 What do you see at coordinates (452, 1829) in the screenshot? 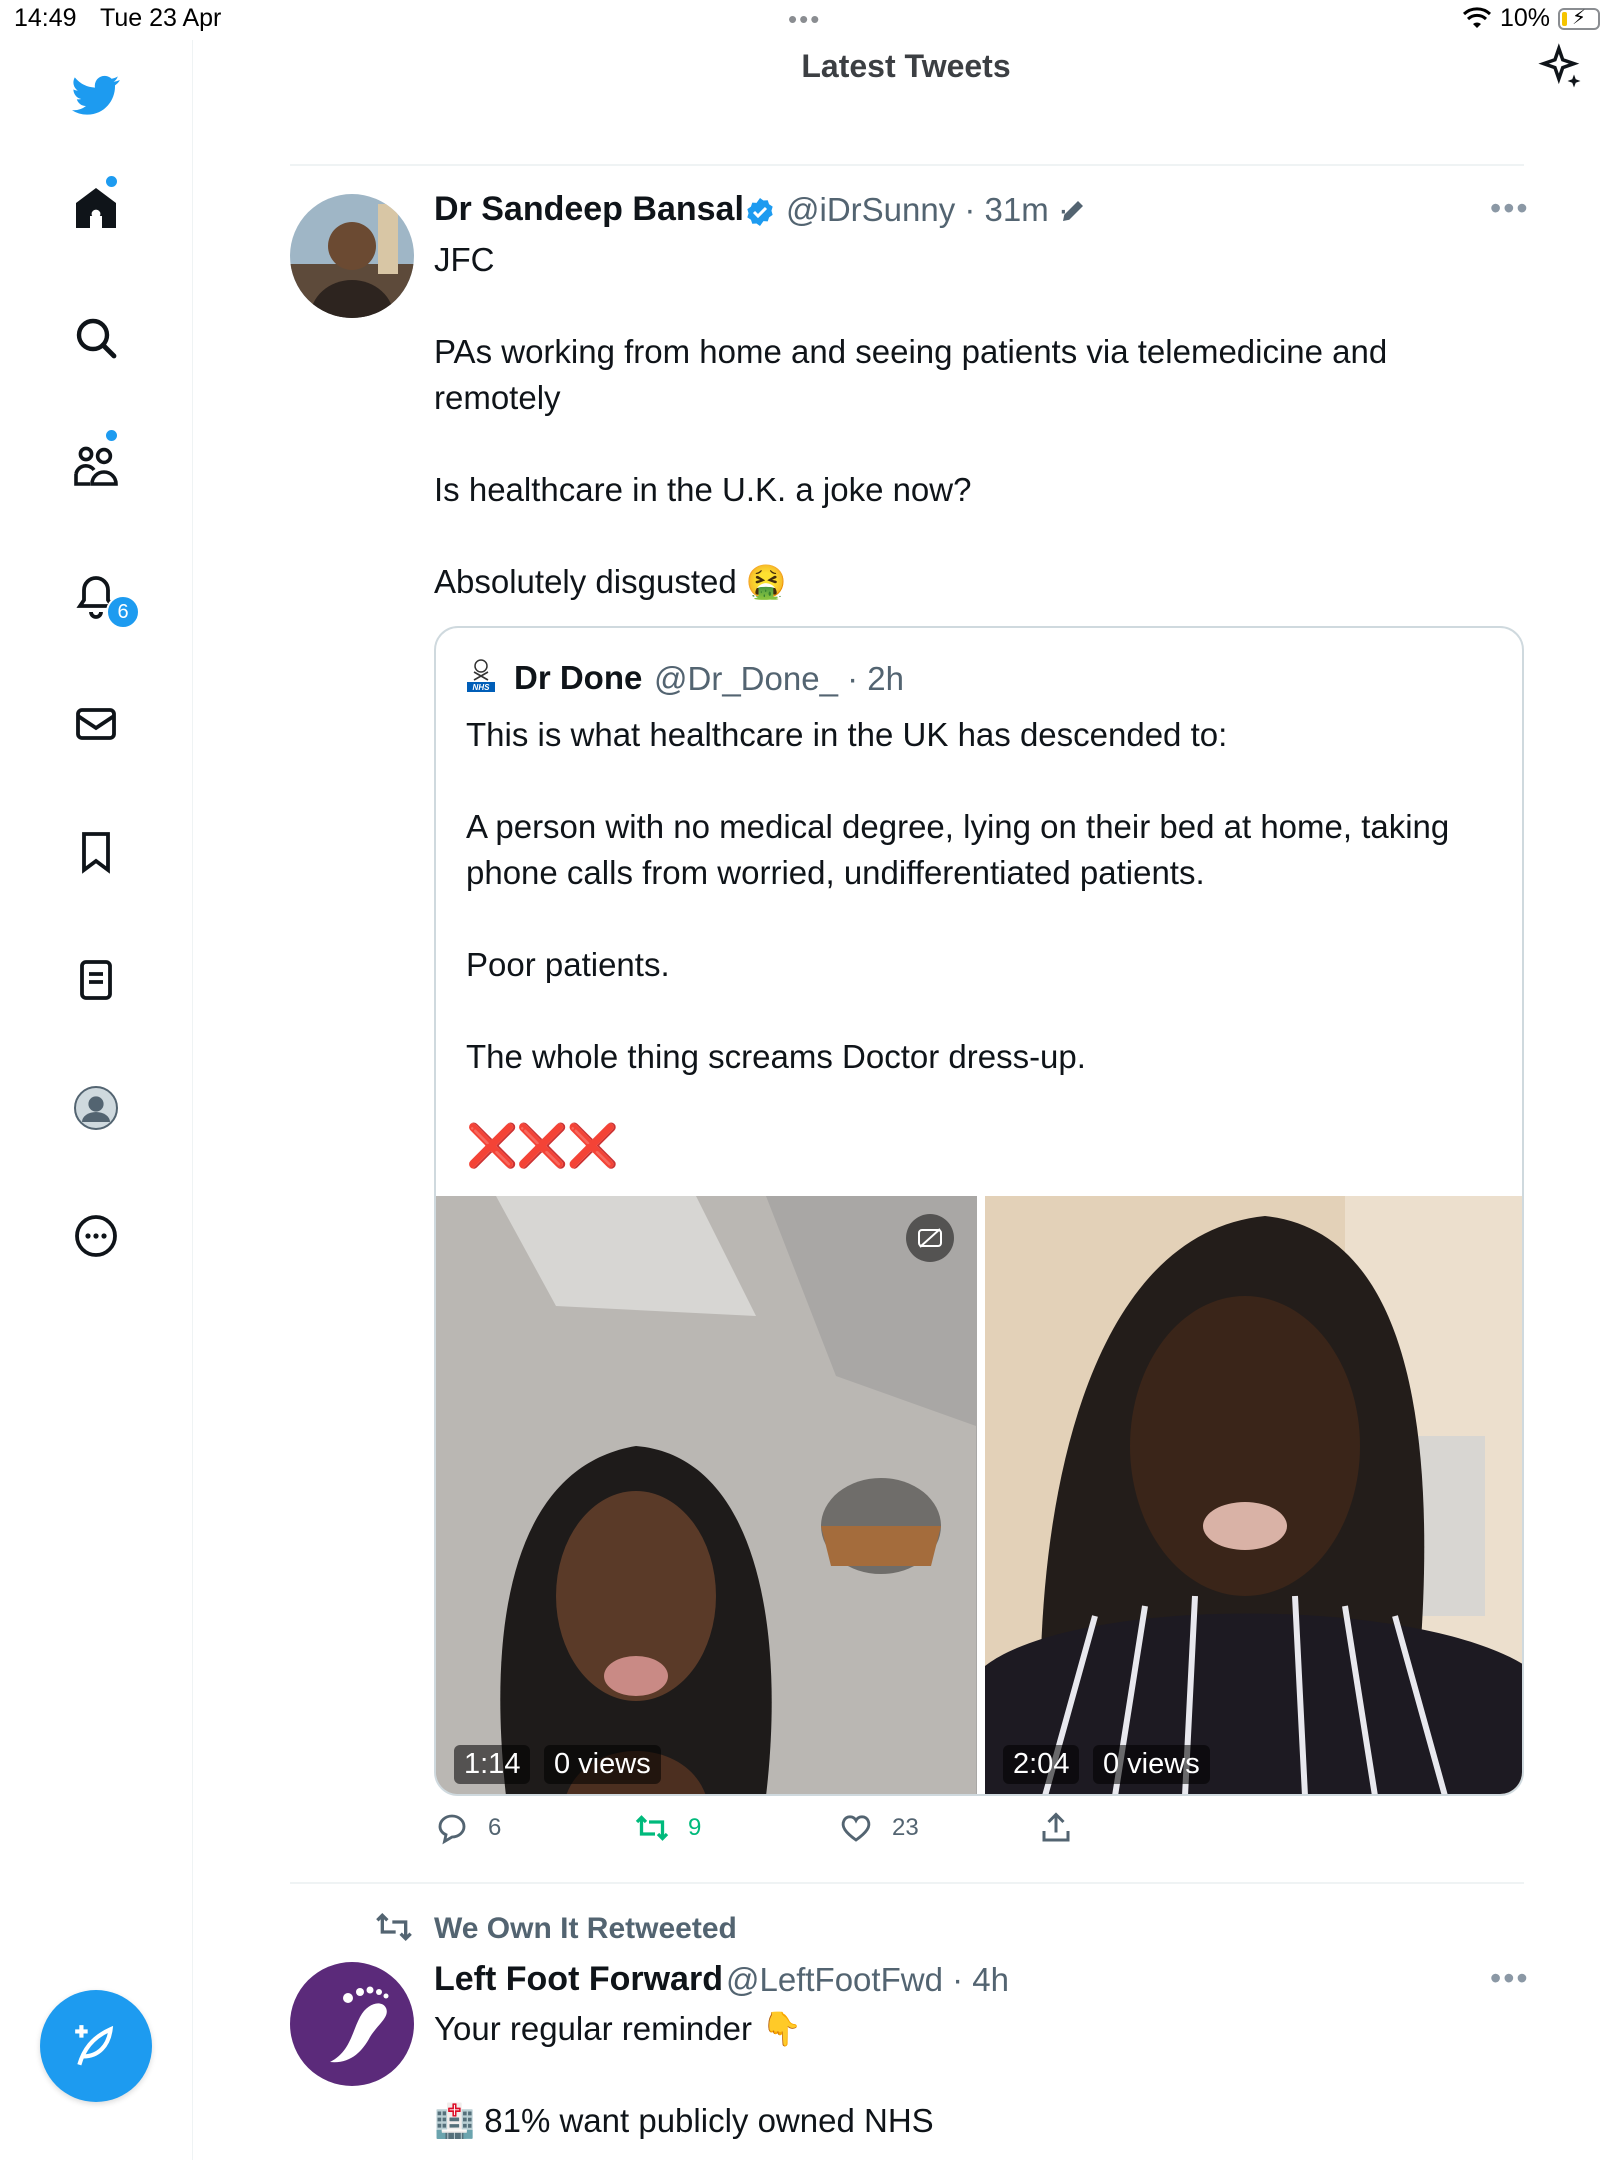
I see `reply-bubble-icon` at bounding box center [452, 1829].